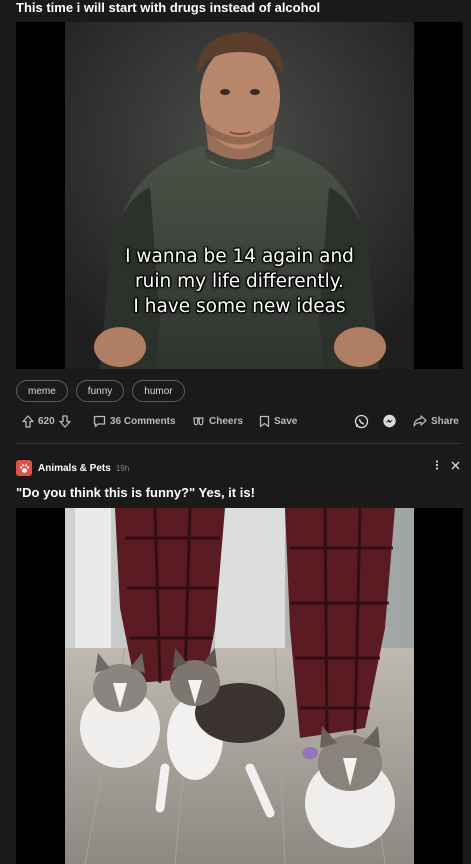 The width and height of the screenshot is (471, 864). What do you see at coordinates (264, 421) in the screenshot?
I see `save-icon` at bounding box center [264, 421].